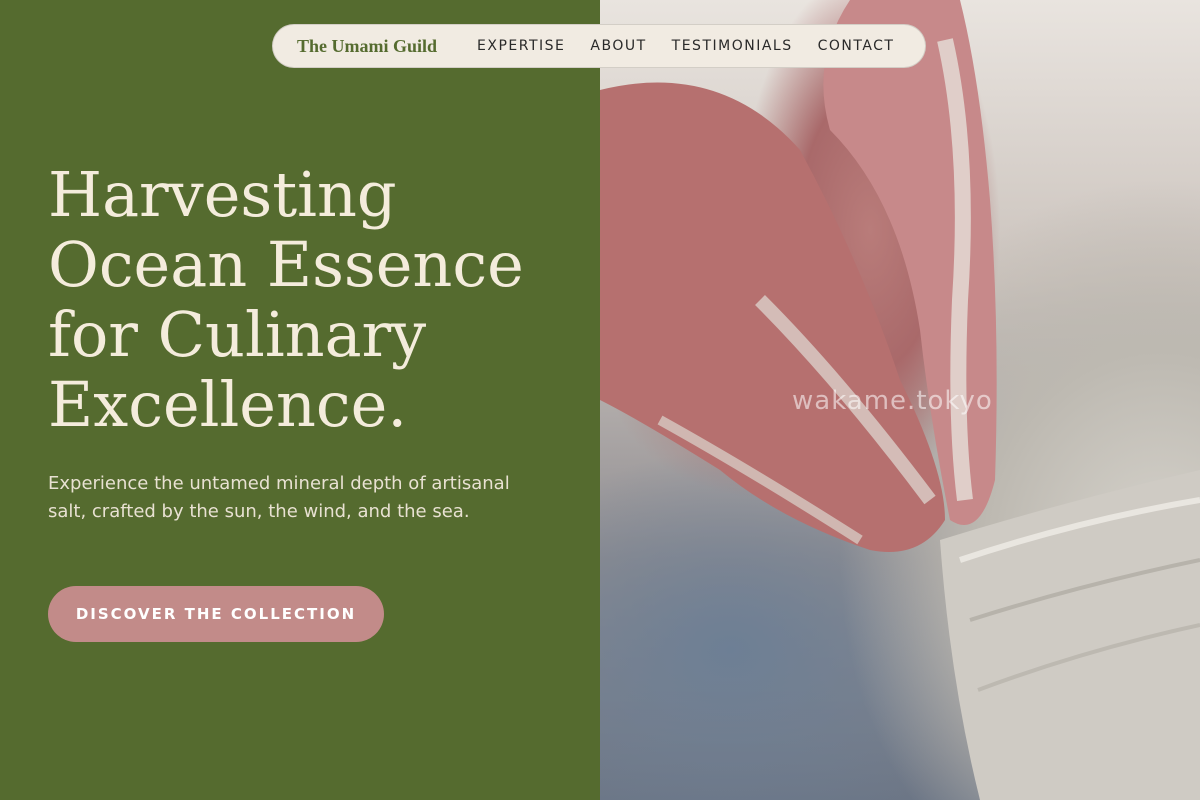 The image size is (1200, 800). I want to click on nav-link-testimonials: TESTIMONIALS, so click(732, 46).